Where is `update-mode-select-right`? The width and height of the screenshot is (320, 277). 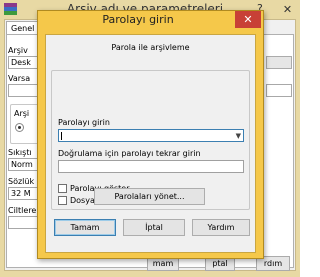 update-mode-select-right is located at coordinates (279, 90).